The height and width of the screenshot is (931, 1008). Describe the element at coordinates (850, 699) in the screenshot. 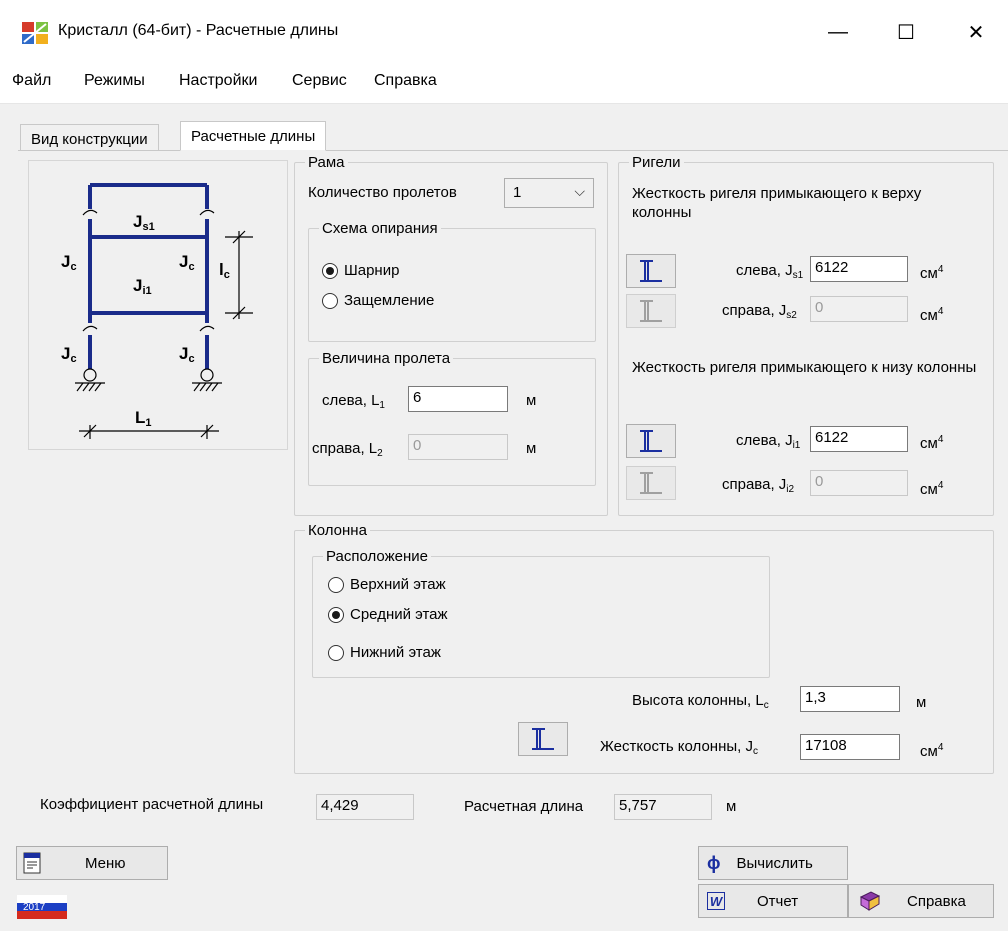

I see `column-height-input: 1,3` at that location.